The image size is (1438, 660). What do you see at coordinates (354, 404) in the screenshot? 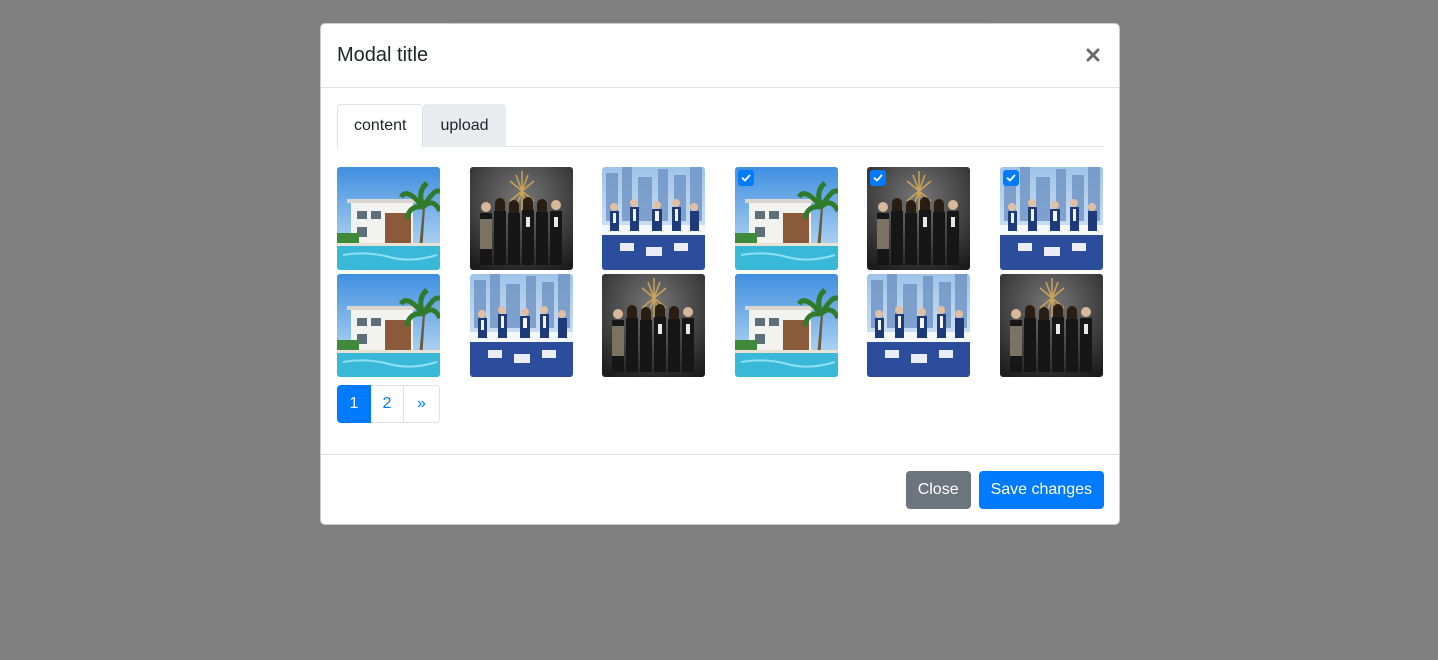
I see `page-1-link: 1` at bounding box center [354, 404].